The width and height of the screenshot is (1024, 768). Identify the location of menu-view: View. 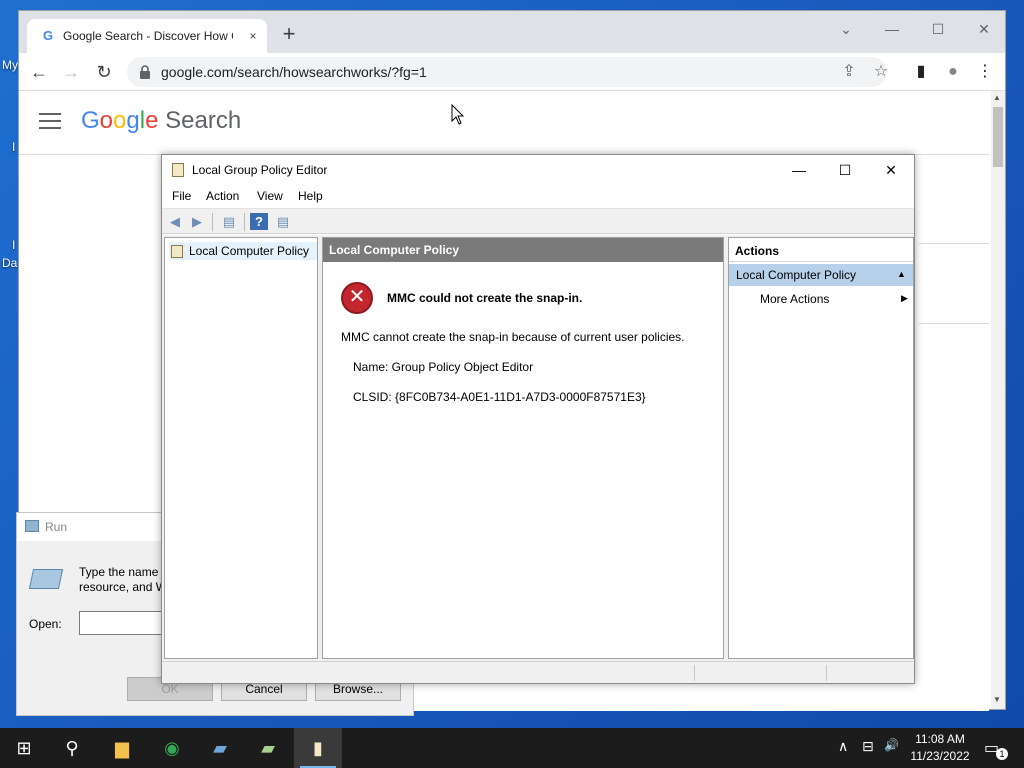
(270, 196).